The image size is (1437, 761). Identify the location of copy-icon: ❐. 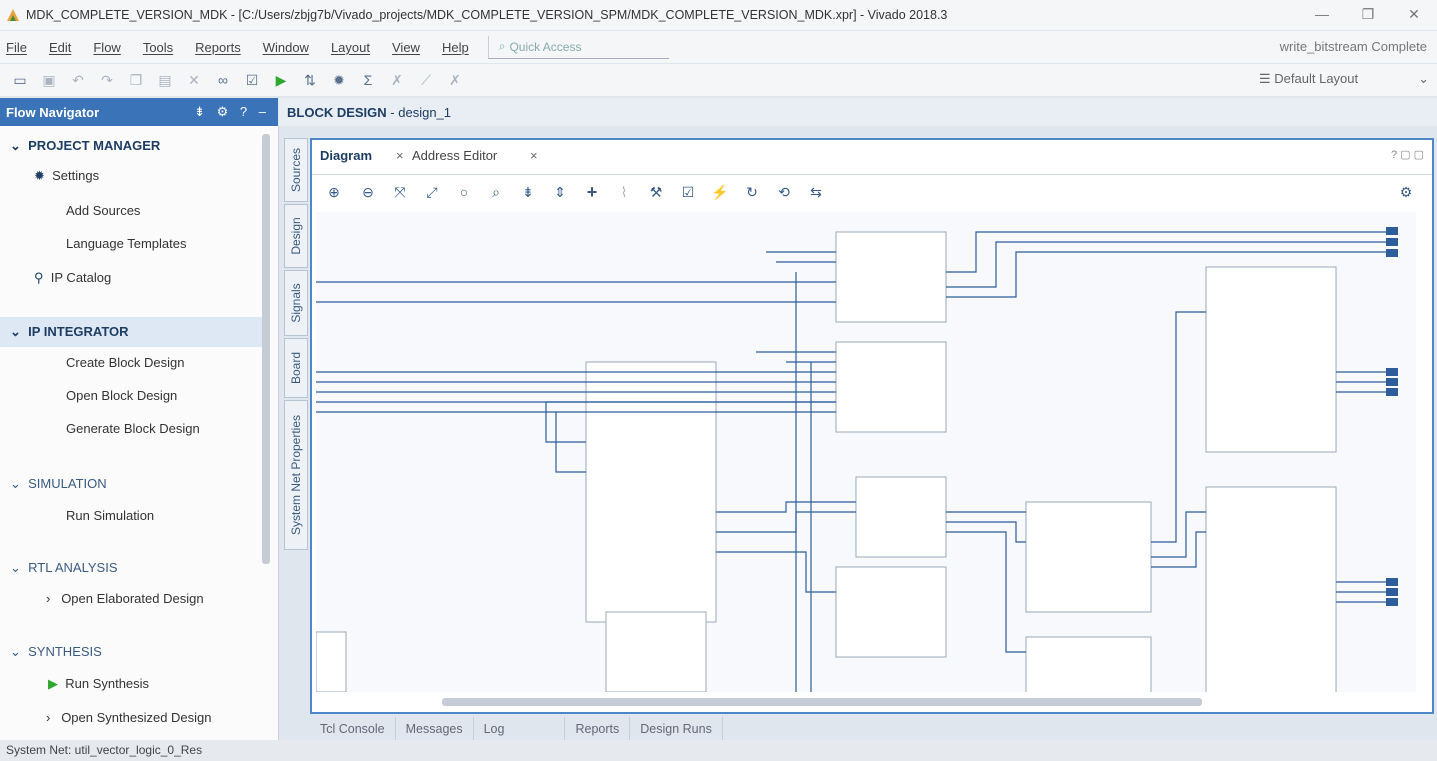
(136, 80).